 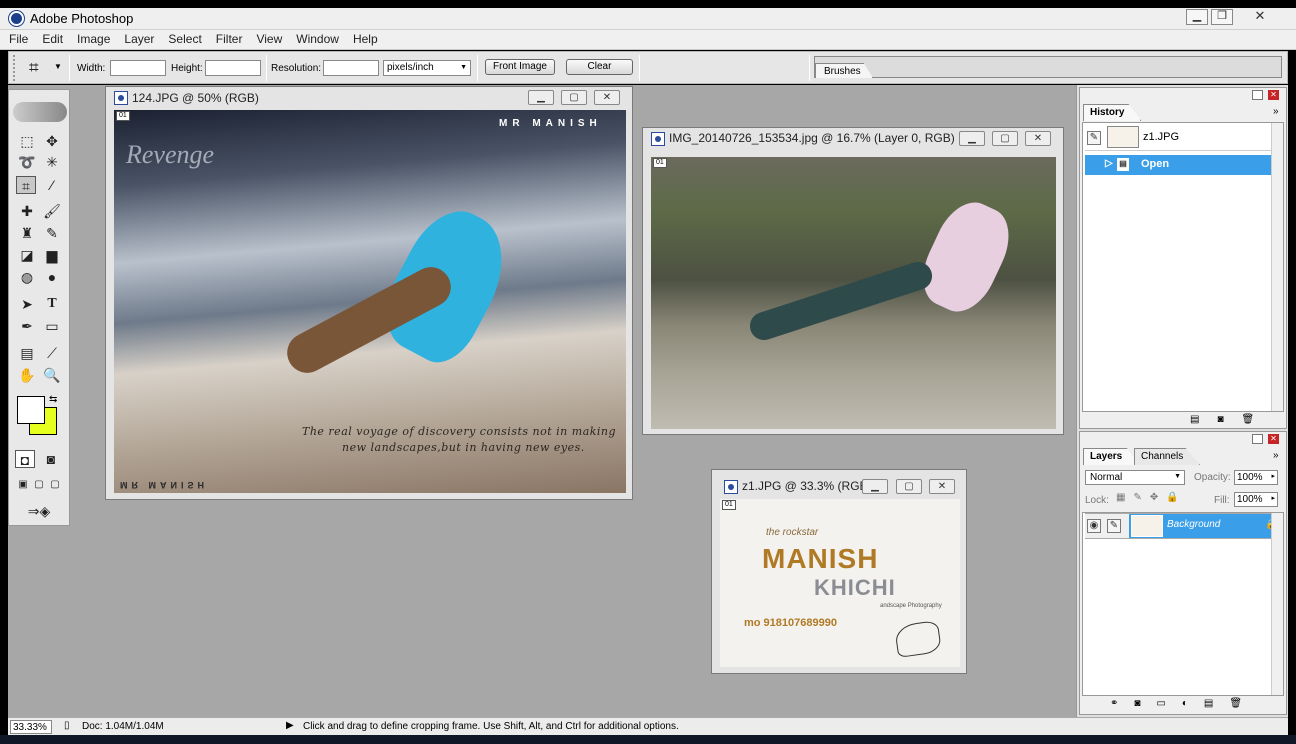 What do you see at coordinates (1260, 17) in the screenshot?
I see `close-button: ✕` at bounding box center [1260, 17].